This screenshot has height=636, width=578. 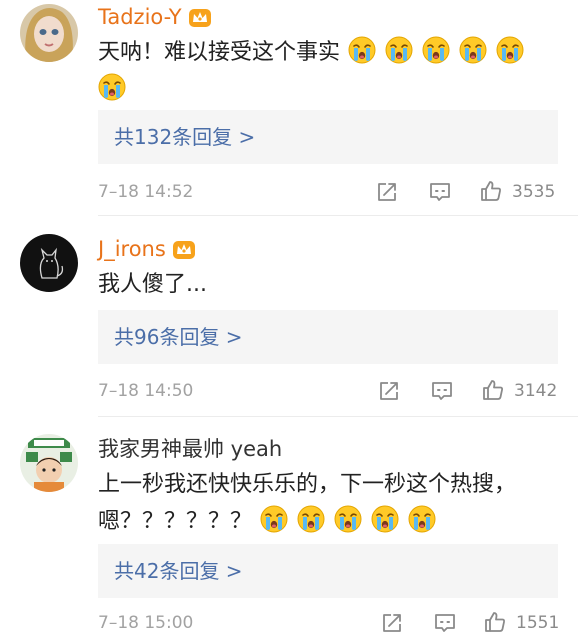 I want to click on avatar-child-image, so click(x=49, y=463).